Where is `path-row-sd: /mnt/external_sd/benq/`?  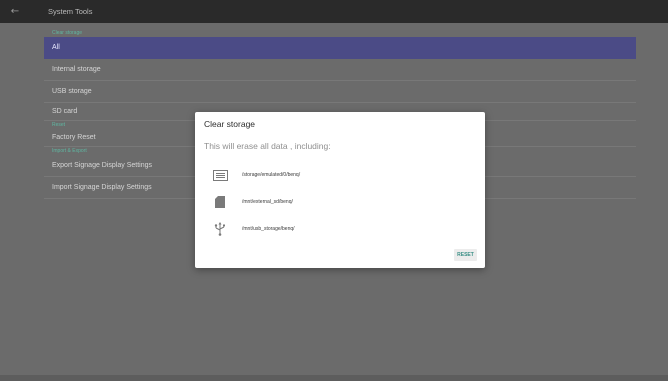
path-row-sd: /mnt/external_sd/benq/ is located at coordinates (252, 202).